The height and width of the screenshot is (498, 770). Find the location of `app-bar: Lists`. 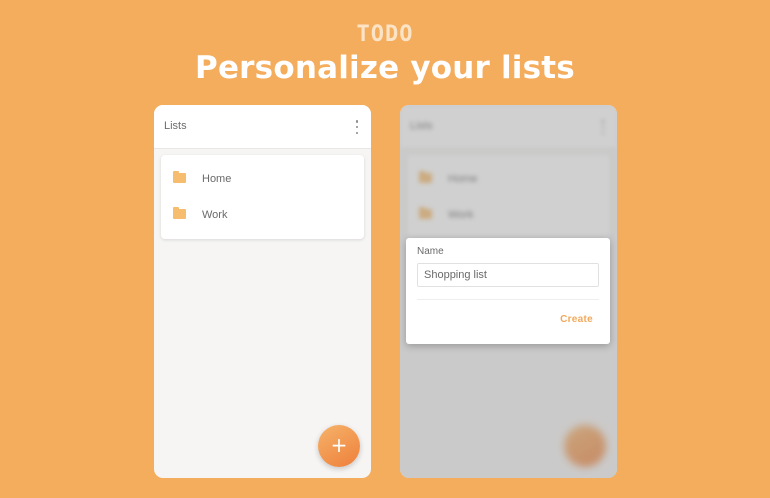

app-bar: Lists is located at coordinates (262, 127).